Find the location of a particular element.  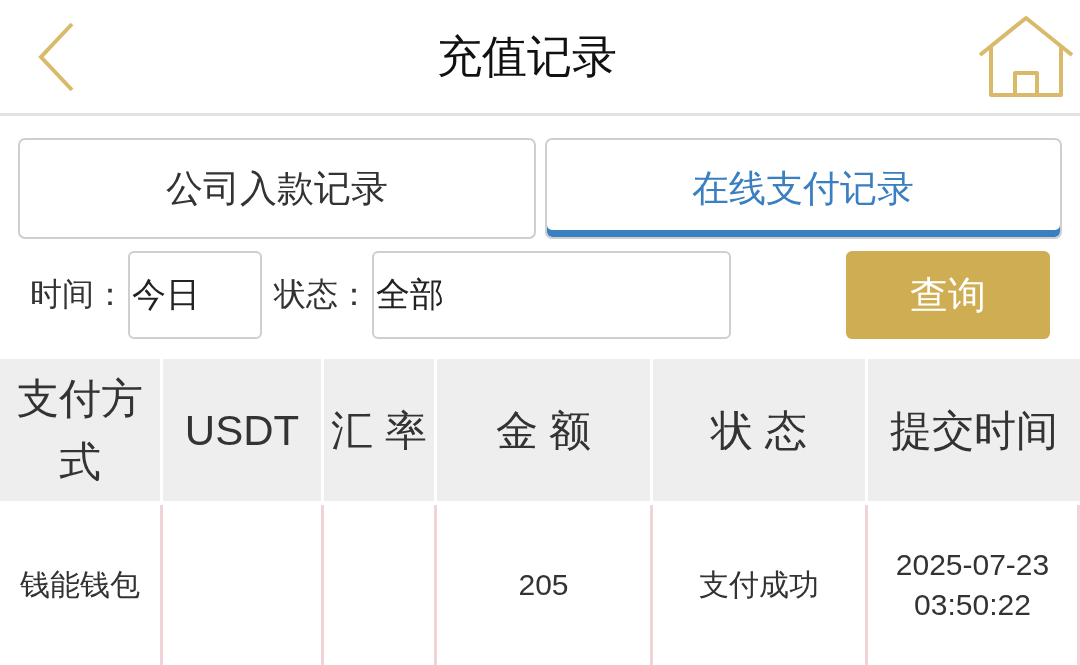

home-icon is located at coordinates (1026, 56).